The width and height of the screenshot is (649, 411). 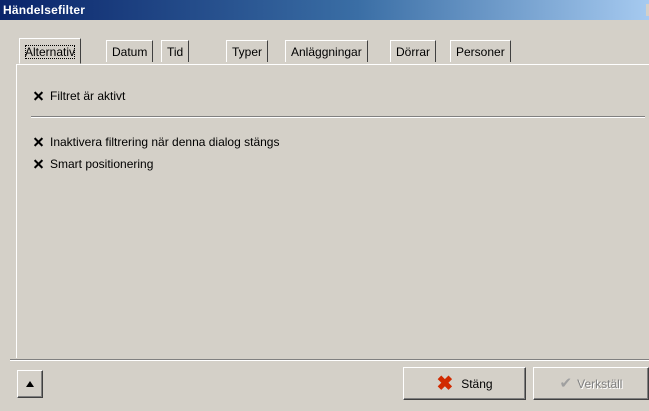 I want to click on smart-positioning-checkbox: Smart positionering, so click(x=93, y=164).